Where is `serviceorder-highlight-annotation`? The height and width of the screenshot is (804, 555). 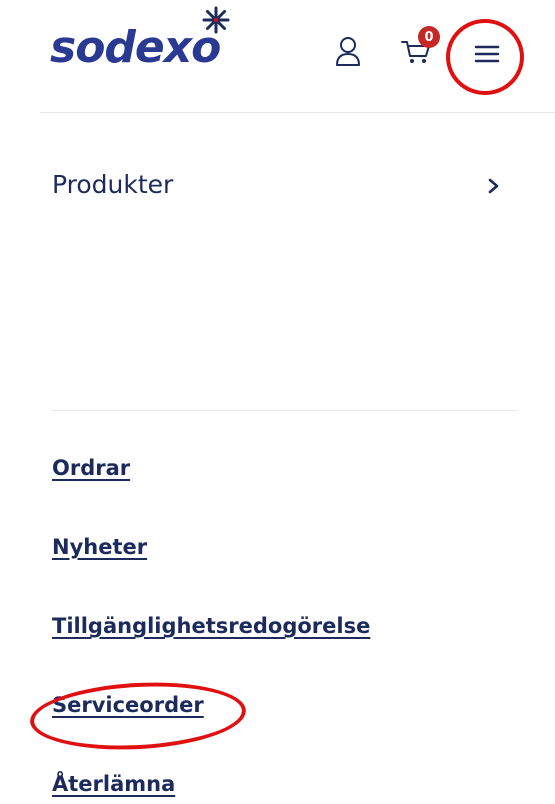 serviceorder-highlight-annotation is located at coordinates (138, 716).